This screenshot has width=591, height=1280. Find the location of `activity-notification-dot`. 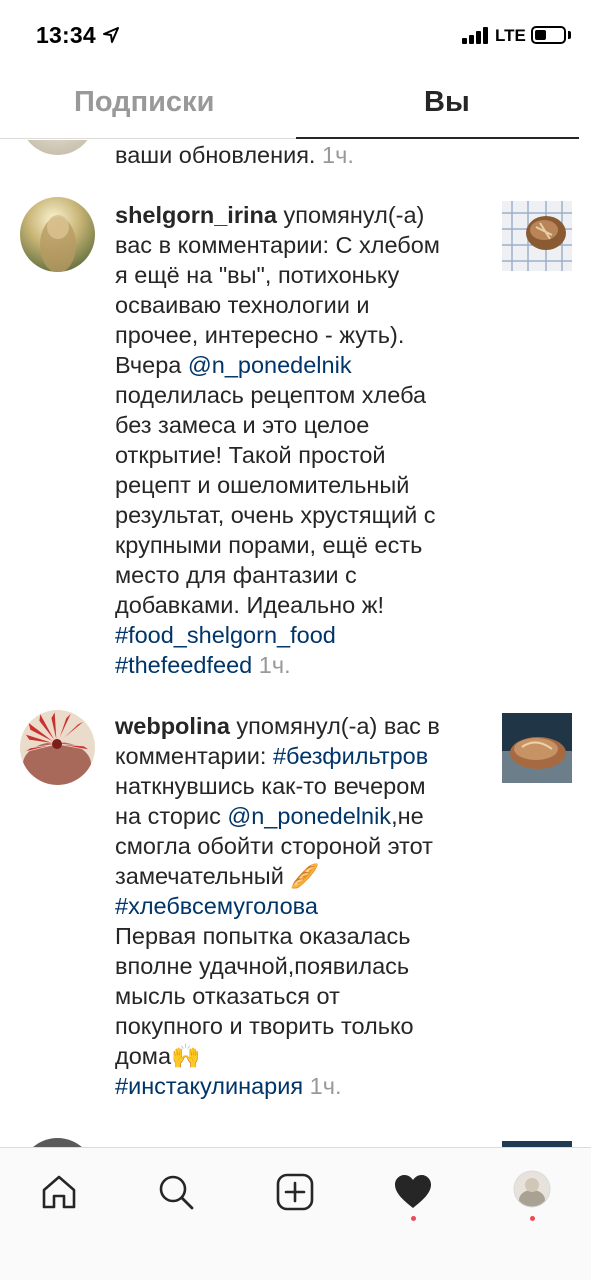

activity-notification-dot is located at coordinates (413, 1218).